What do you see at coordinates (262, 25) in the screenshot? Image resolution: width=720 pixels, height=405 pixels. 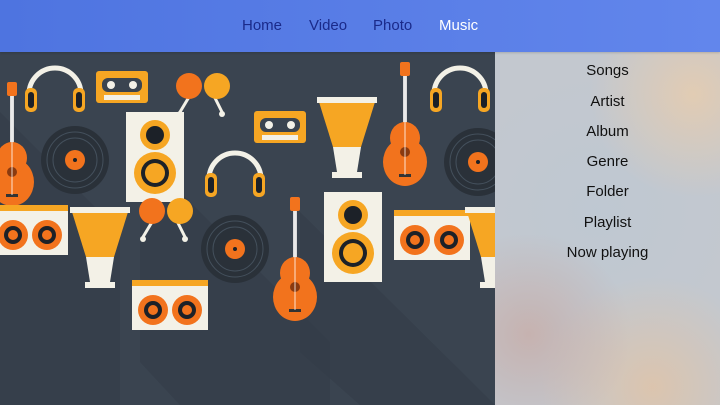 I see `tab-home: Home` at bounding box center [262, 25].